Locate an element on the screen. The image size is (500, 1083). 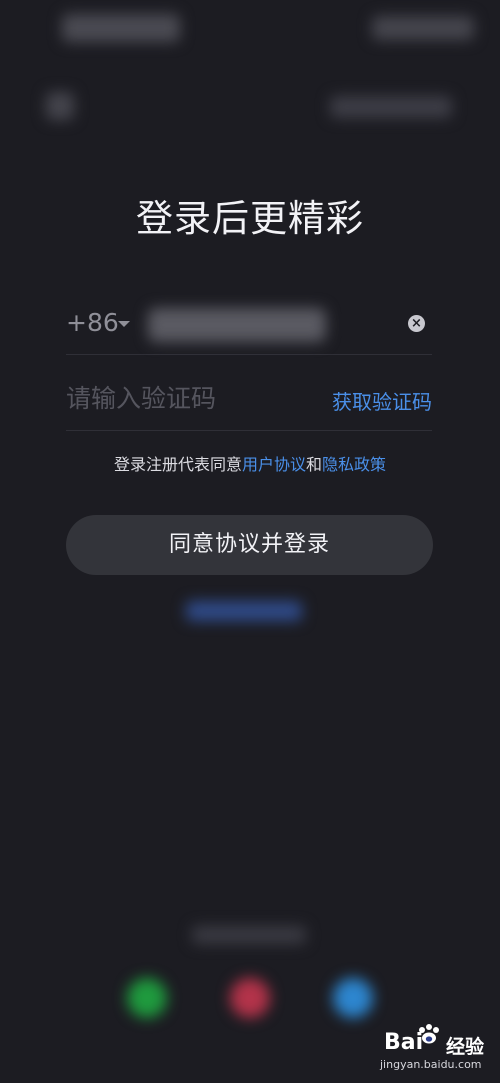
header-link is located at coordinates (391, 107).